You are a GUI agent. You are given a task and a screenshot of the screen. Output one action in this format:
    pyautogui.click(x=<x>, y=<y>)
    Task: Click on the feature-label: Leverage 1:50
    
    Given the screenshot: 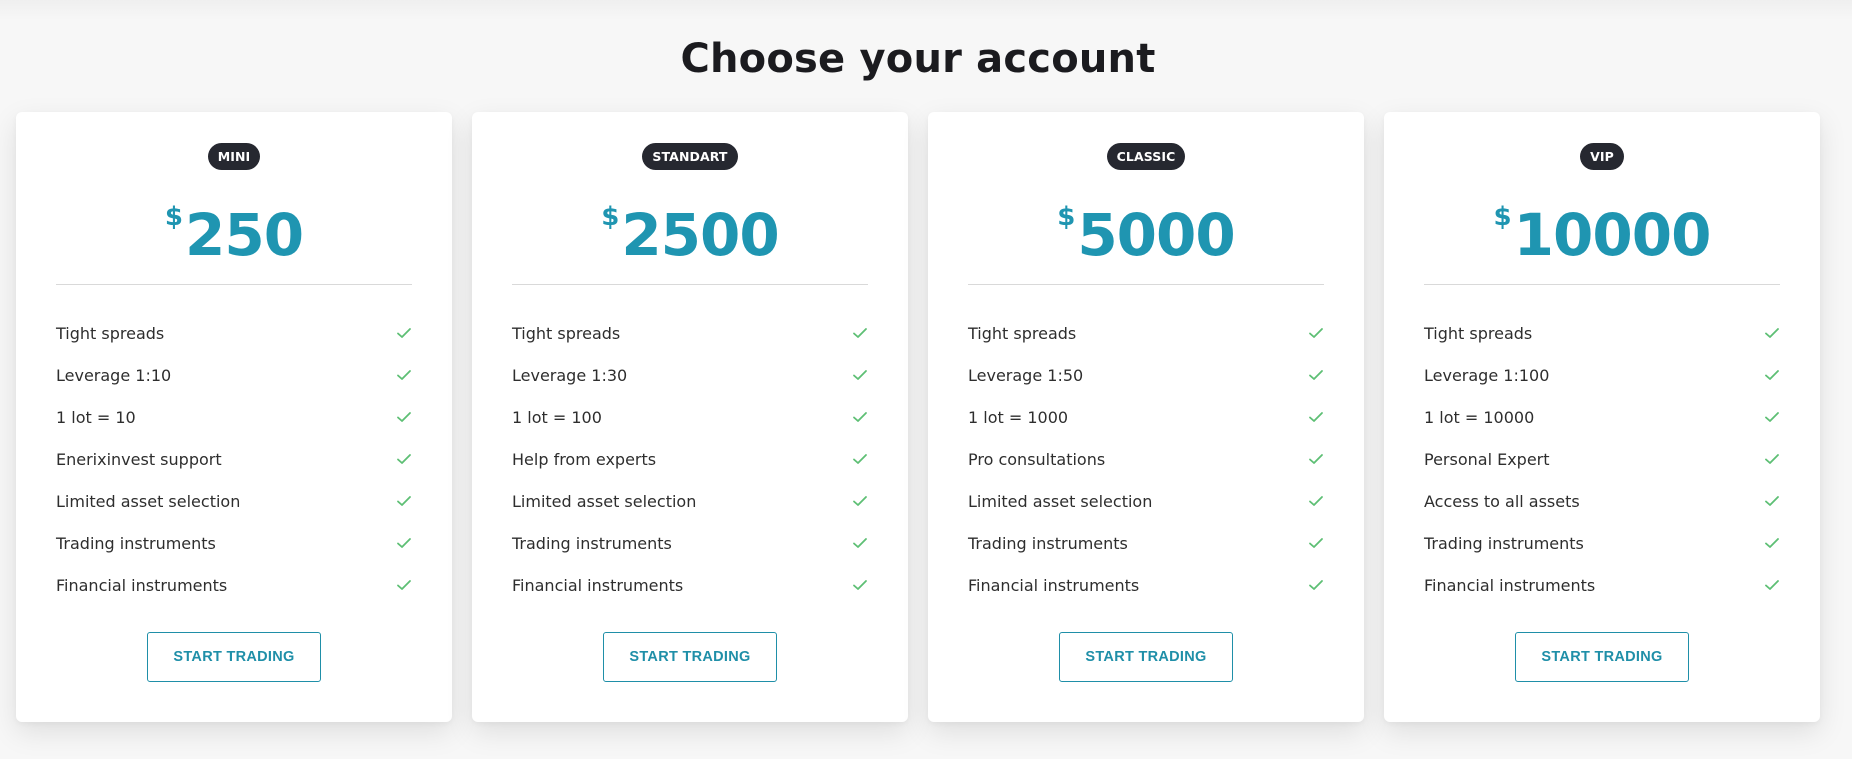 What is the action you would take?
    pyautogui.click(x=1026, y=375)
    